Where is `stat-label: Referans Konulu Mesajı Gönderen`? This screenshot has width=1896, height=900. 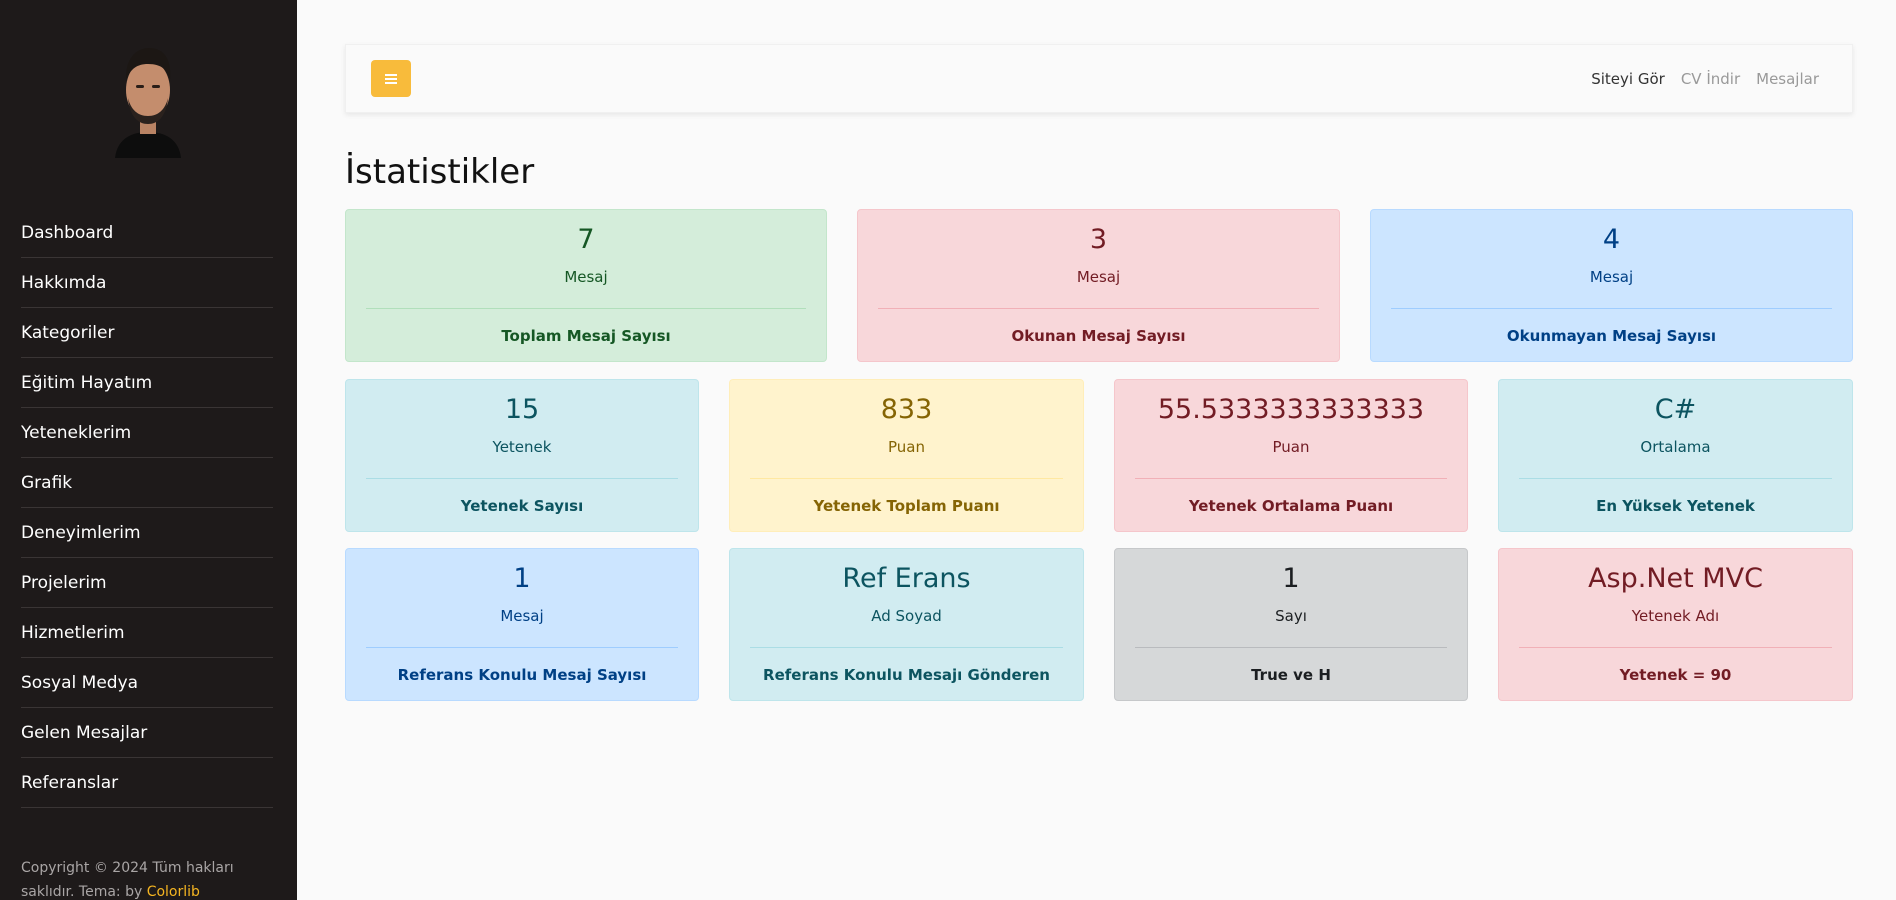
stat-label: Referans Konulu Mesajı Gönderen is located at coordinates (906, 675).